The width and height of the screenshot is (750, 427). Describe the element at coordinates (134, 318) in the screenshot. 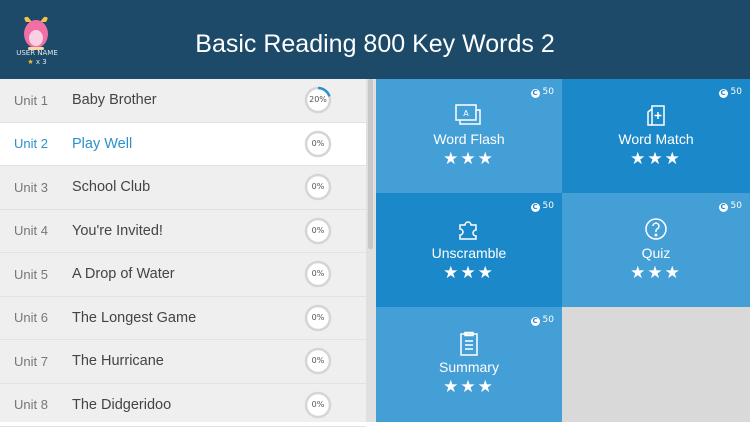

I see `unit-title: The Longest Game` at that location.